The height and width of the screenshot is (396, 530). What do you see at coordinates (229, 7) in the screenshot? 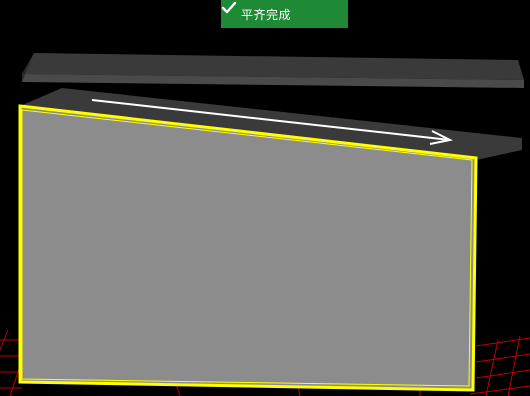
I see `check-icon` at bounding box center [229, 7].